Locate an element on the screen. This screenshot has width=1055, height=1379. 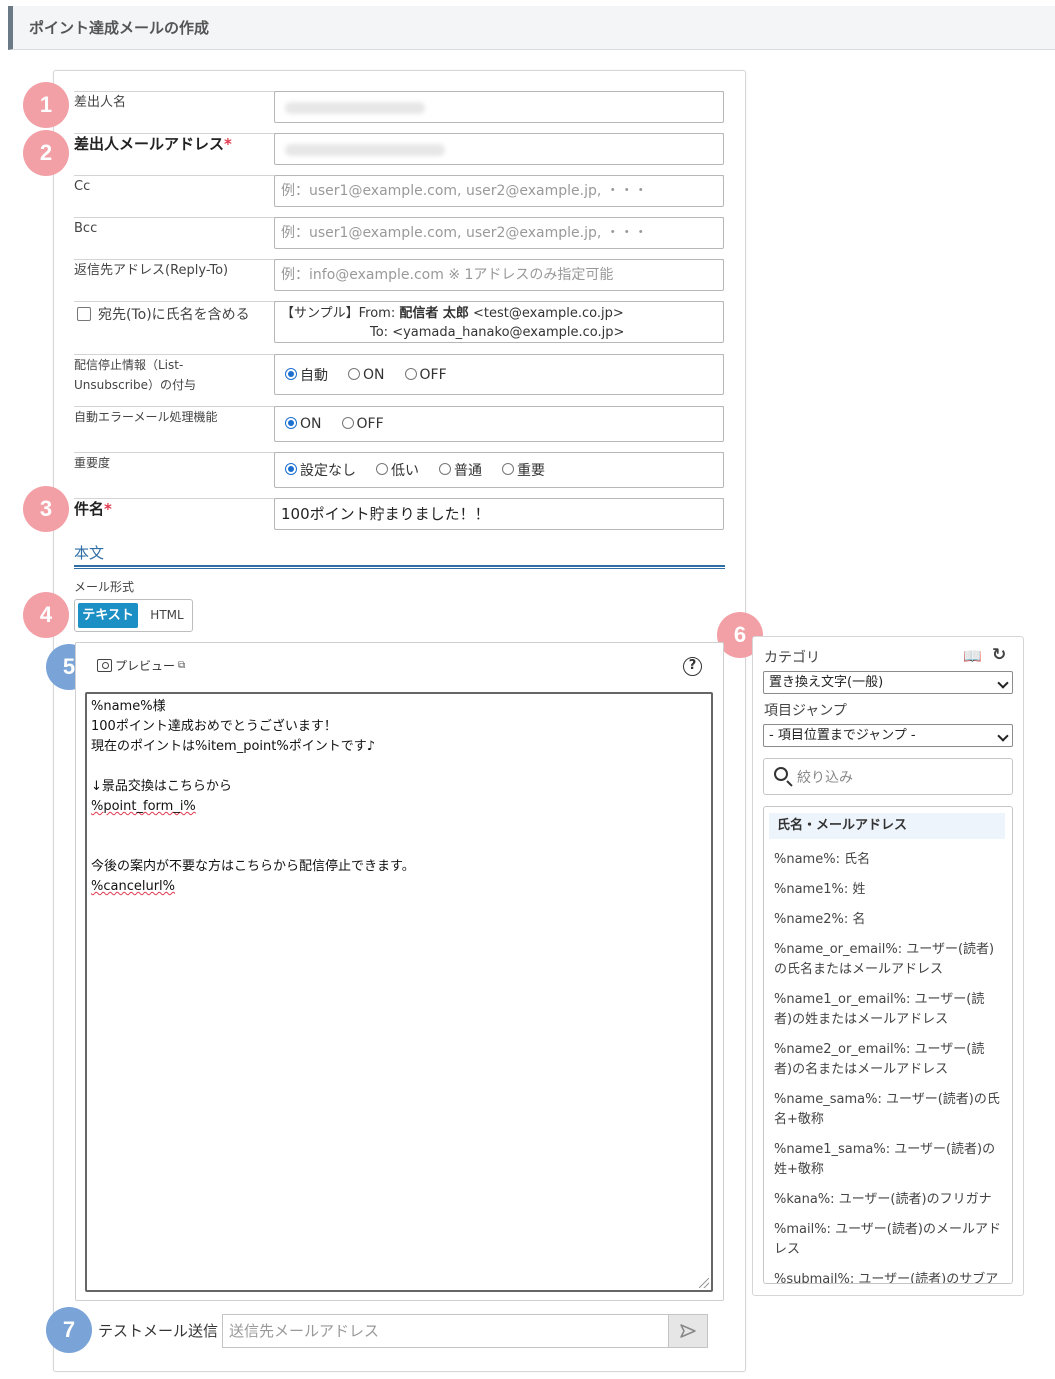
tag-item: %submail%: ユーザー(読者)のサブア is located at coordinates (890, 1276).